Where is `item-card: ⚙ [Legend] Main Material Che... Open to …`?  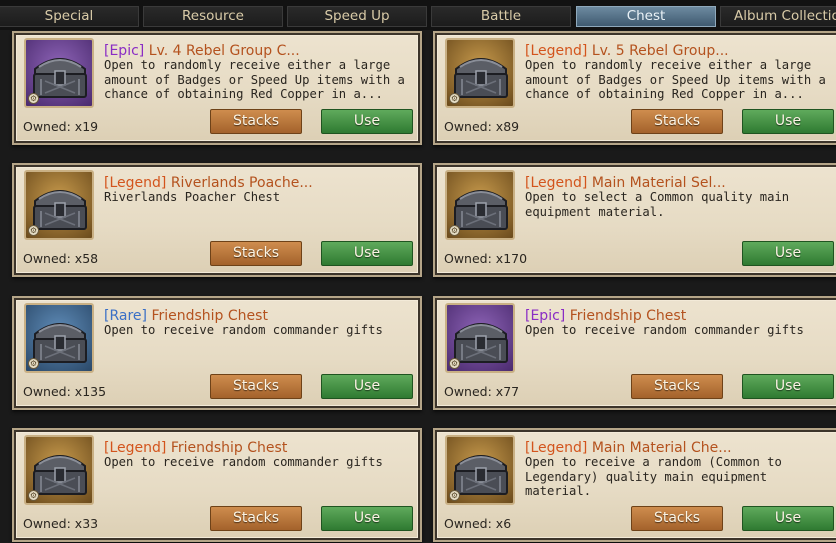 item-card: ⚙ [Legend] Main Material Che... Open to … is located at coordinates (634, 485).